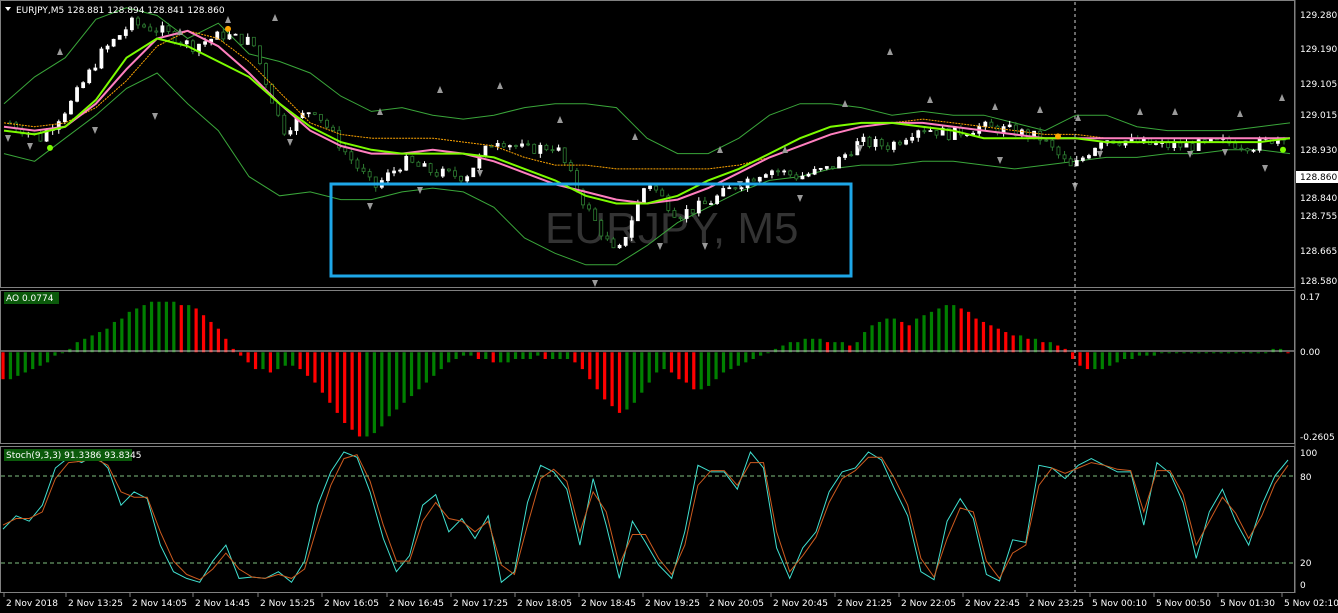 The width and height of the screenshot is (1338, 613). Describe the element at coordinates (928, 604) in the screenshot. I see `time-label: 2 Nov 22:05` at that location.